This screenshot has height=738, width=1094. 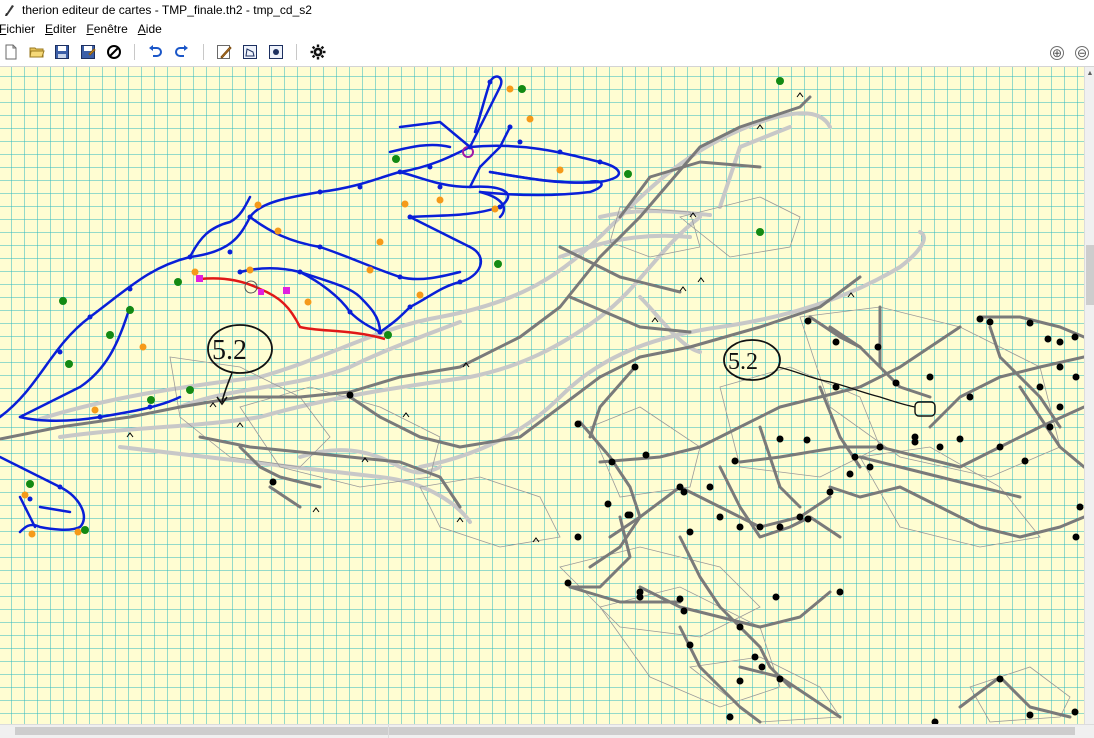 I want to click on close-icon, so click(x=114, y=52).